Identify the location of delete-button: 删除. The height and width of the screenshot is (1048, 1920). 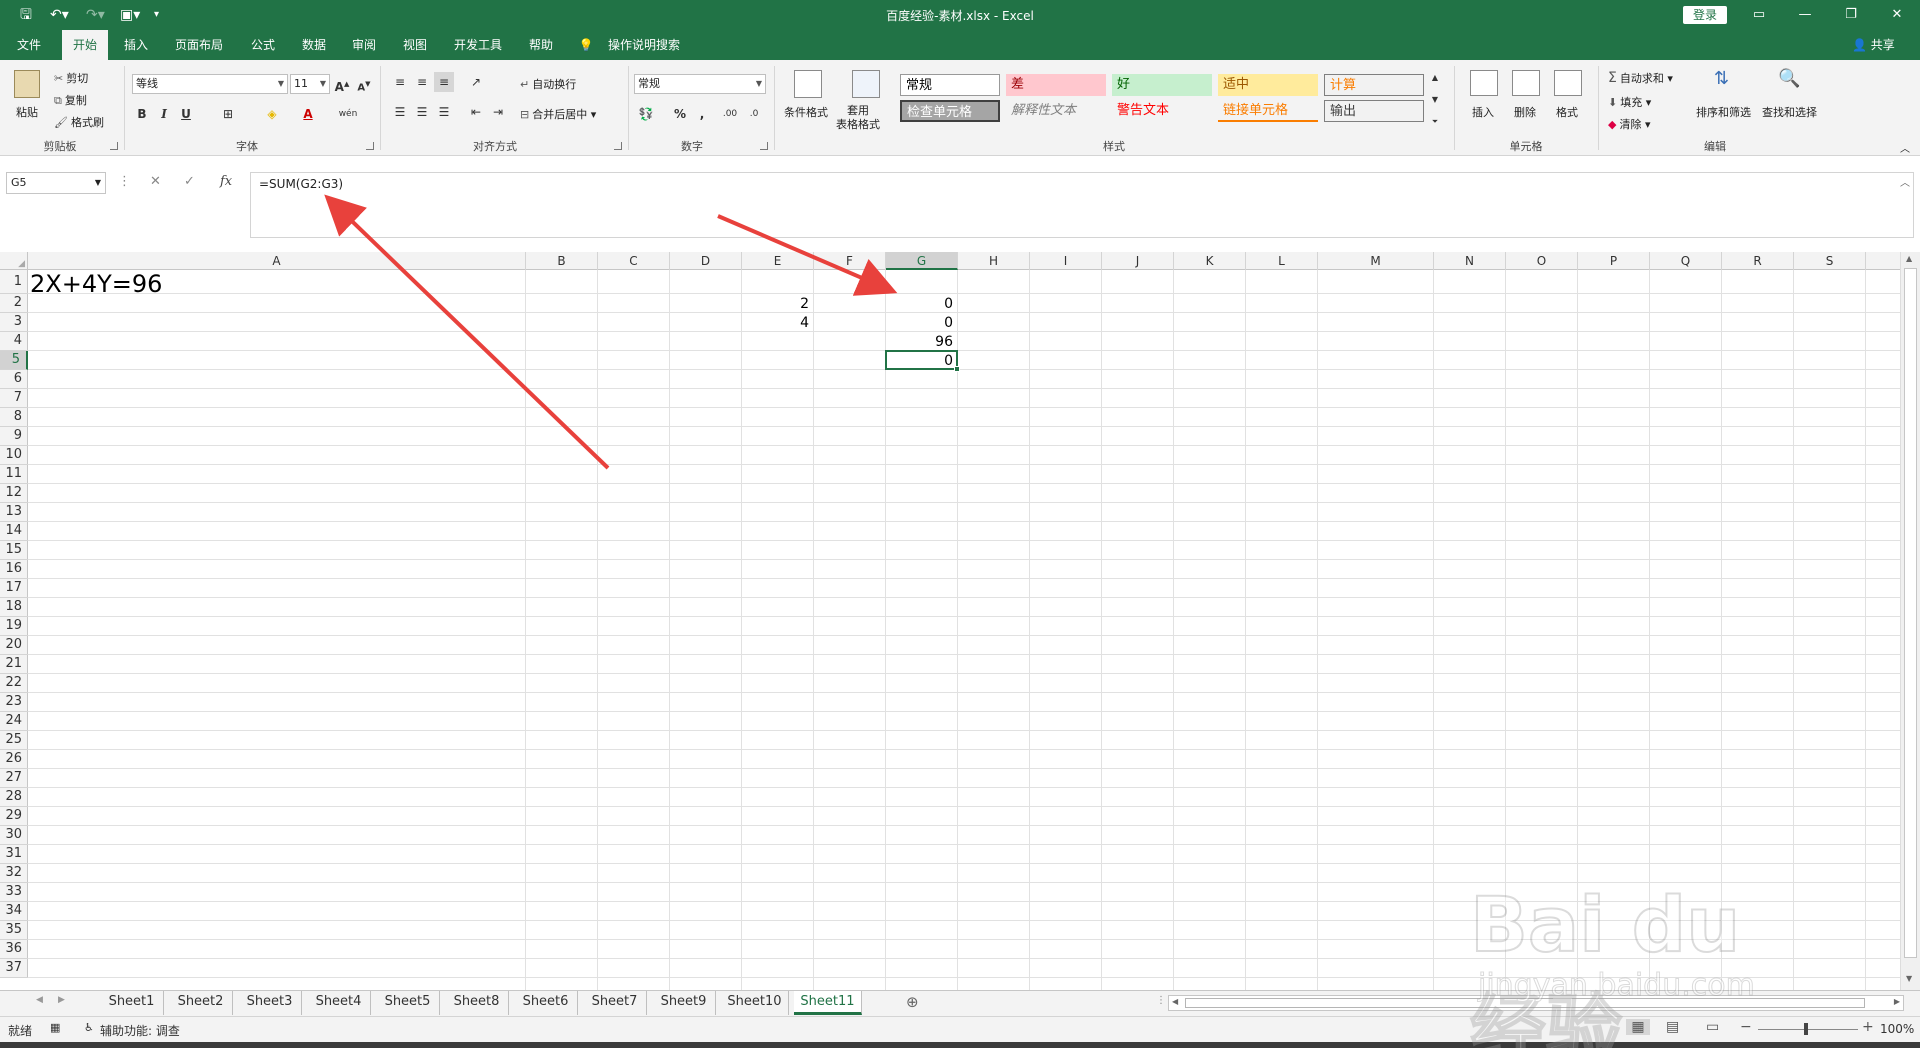
(1525, 112).